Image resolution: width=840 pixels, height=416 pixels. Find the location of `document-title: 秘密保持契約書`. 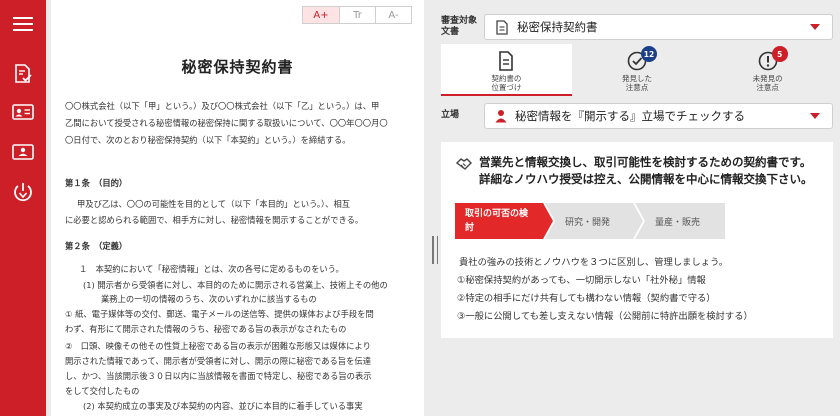

document-title: 秘密保持契約書 is located at coordinates (237, 67).